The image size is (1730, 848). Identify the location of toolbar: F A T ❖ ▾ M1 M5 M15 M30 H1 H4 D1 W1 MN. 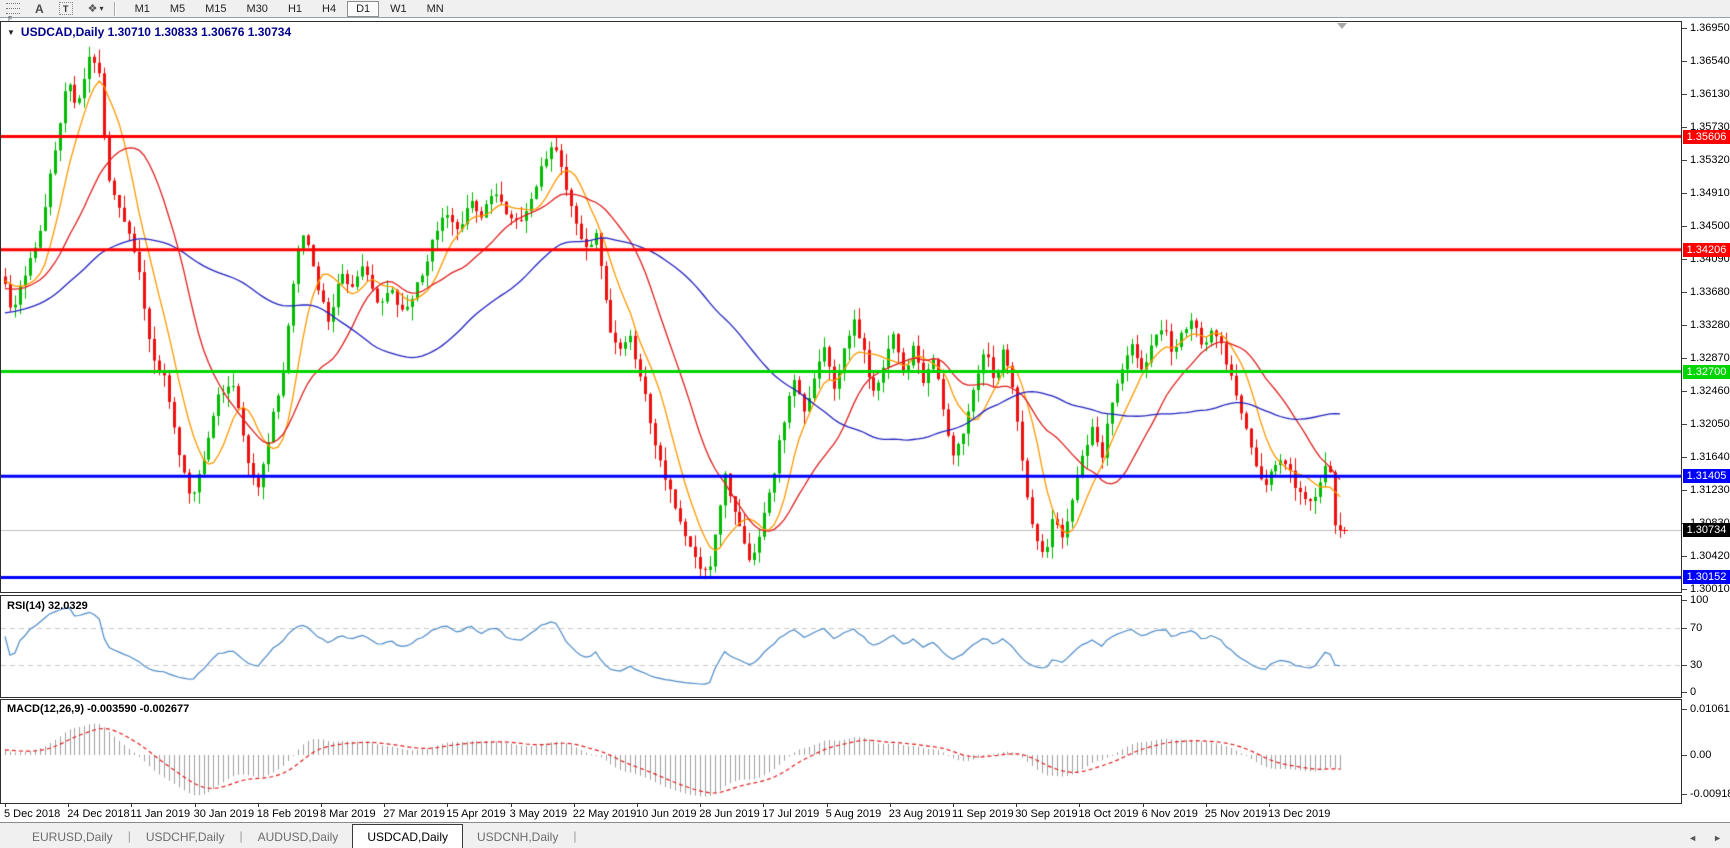
(865, 11).